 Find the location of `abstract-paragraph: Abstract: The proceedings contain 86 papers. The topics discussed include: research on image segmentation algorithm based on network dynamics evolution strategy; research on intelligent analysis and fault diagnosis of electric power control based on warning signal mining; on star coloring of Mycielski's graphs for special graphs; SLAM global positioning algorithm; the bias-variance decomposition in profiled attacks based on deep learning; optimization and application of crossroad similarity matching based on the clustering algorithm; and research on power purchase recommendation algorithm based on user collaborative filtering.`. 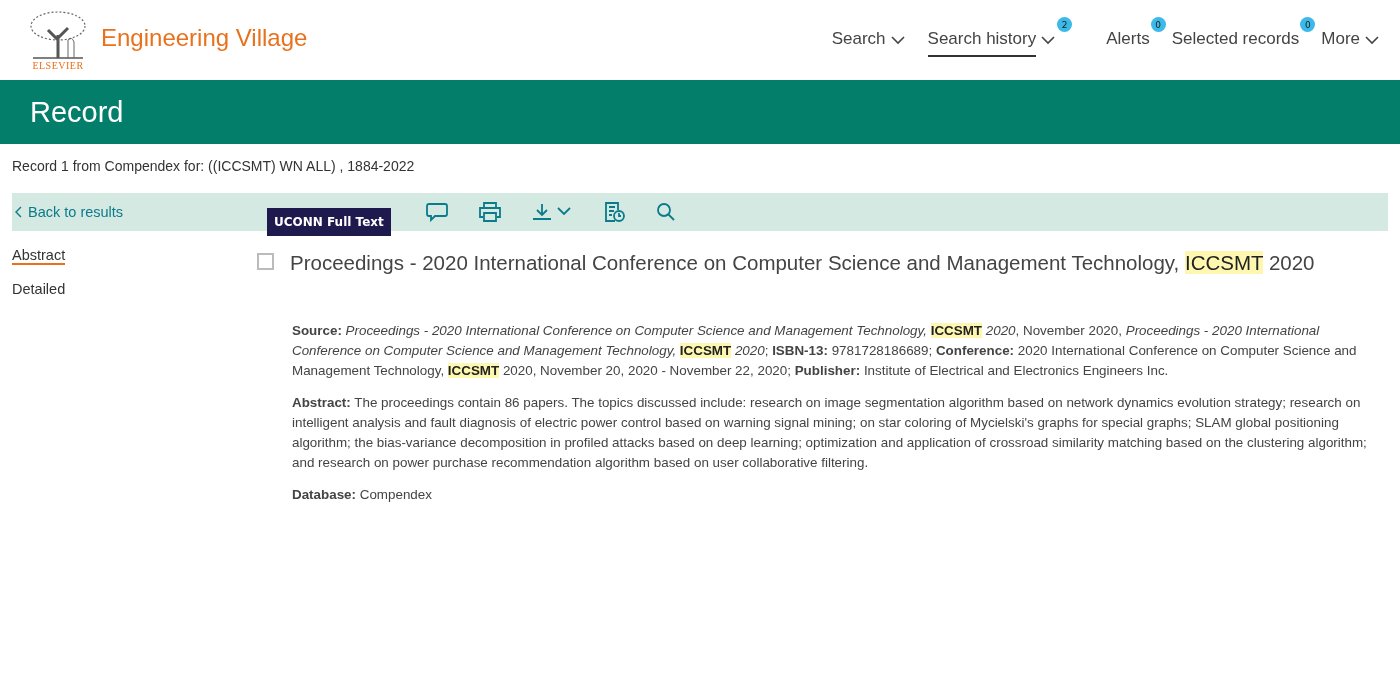

abstract-paragraph: Abstract: The proceedings contain 86 papers. The topics discussed include: research on image segmentation algorithm based on network dynamics evolution strategy; research on intelligent analysis and fault diagnosis of electric power control based on warning signal mining; on star coloring of Mycielski's graphs for special graphs; SLAM global positioning algorithm; the bias-variance decomposition in profiled attacks based on deep learning; optimization and application of crossroad similarity matching based on the clustering algorithm; and research on power purchase recommendation algorithm based on user collaborative filtering. is located at coordinates (830, 433).